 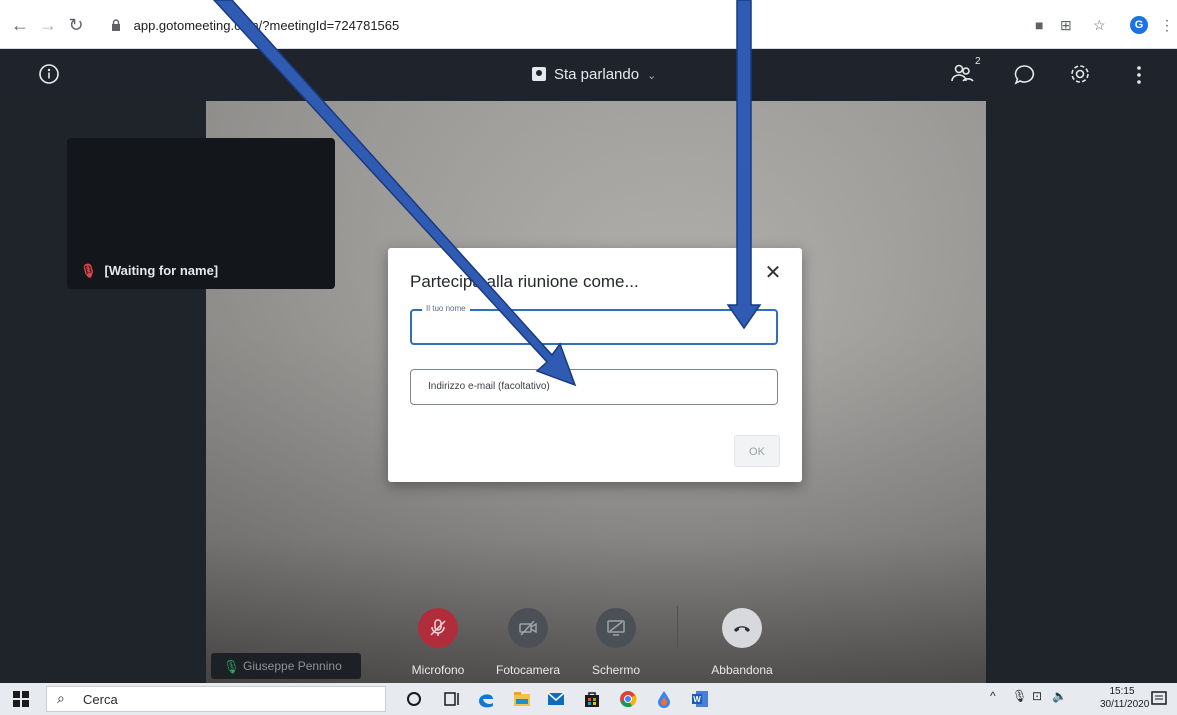 I want to click on translate-icon: ⊞, so click(x=1066, y=25).